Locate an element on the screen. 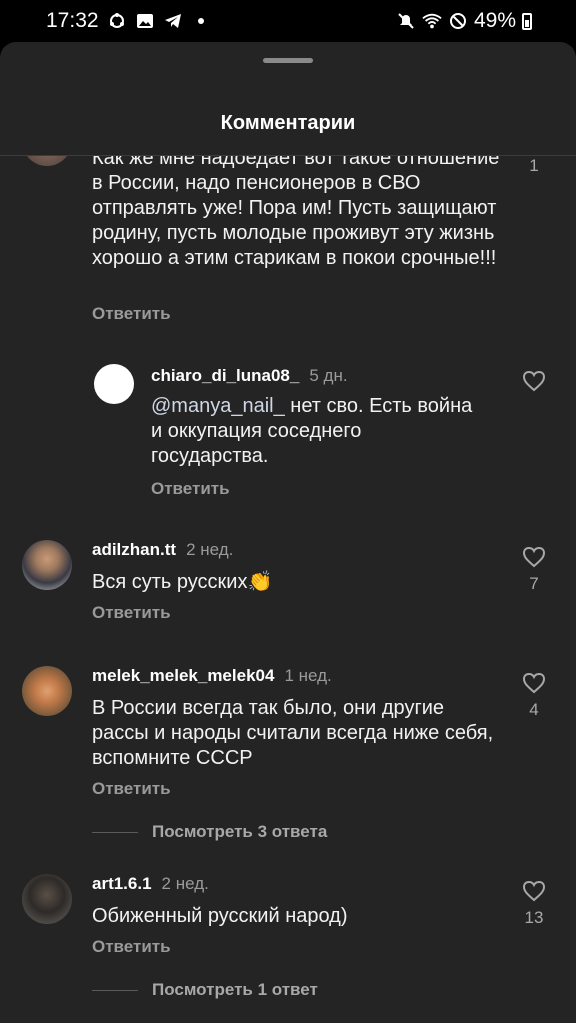 The height and width of the screenshot is (1023, 576). username: melek_melek_melek04 is located at coordinates (183, 675).